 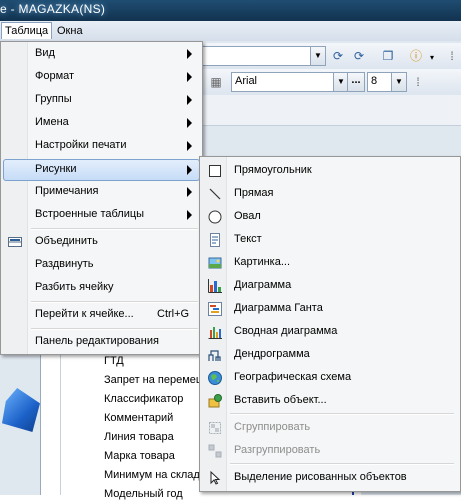 I want to click on ungroup-icon, so click(x=215, y=451).